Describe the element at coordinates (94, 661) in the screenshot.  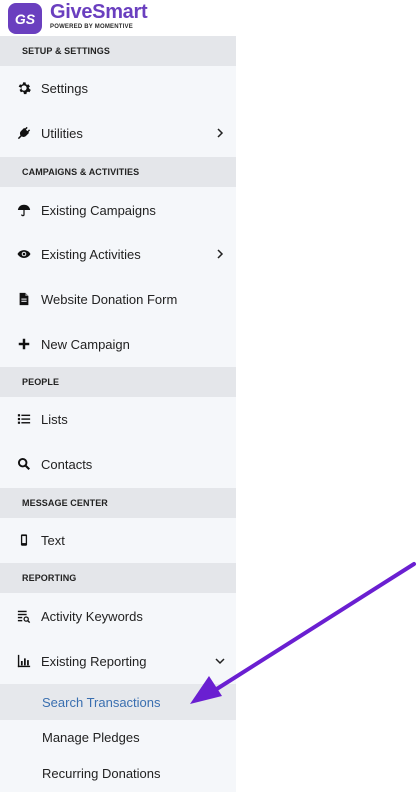
I see `sidebar-item-label: Existing Reporting` at that location.